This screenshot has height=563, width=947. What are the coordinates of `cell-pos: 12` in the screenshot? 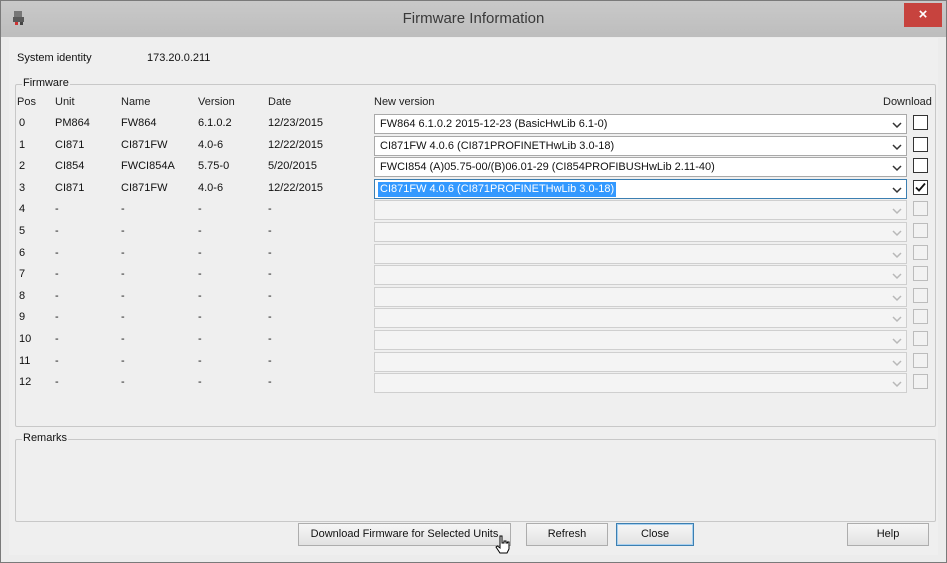 It's located at (25, 382).